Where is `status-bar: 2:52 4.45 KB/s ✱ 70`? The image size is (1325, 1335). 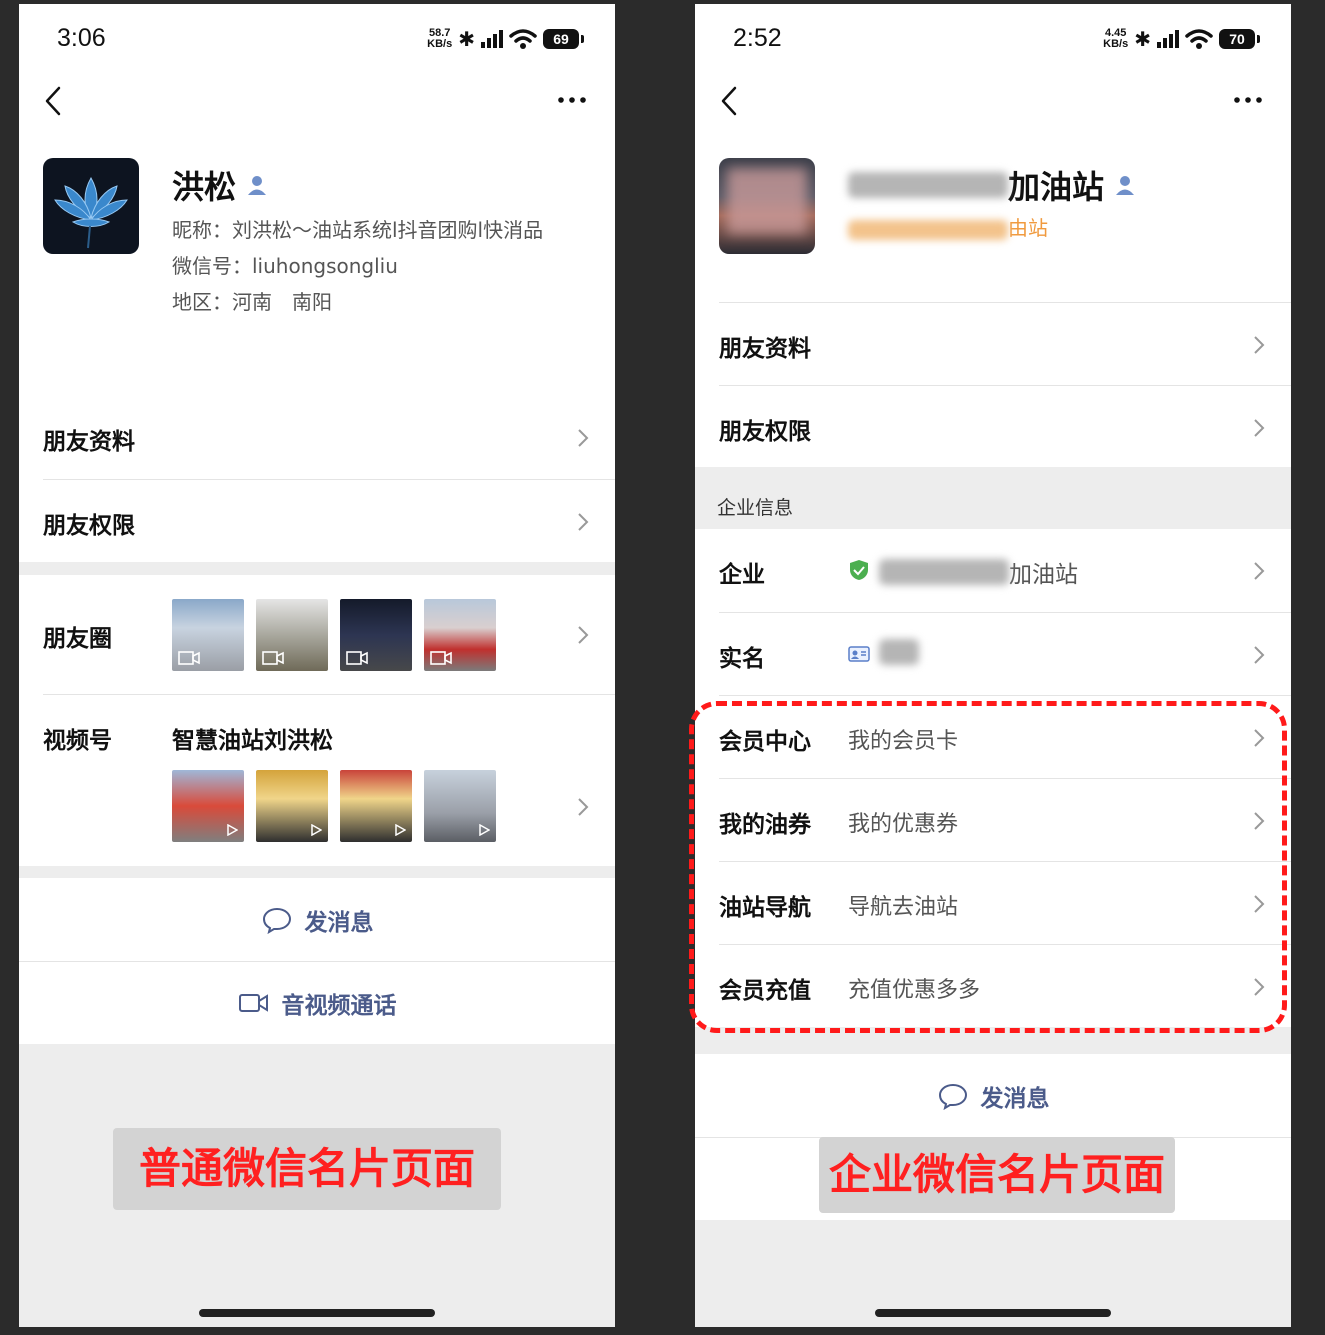 status-bar: 2:52 4.45 KB/s ✱ 70 is located at coordinates (993, 40).